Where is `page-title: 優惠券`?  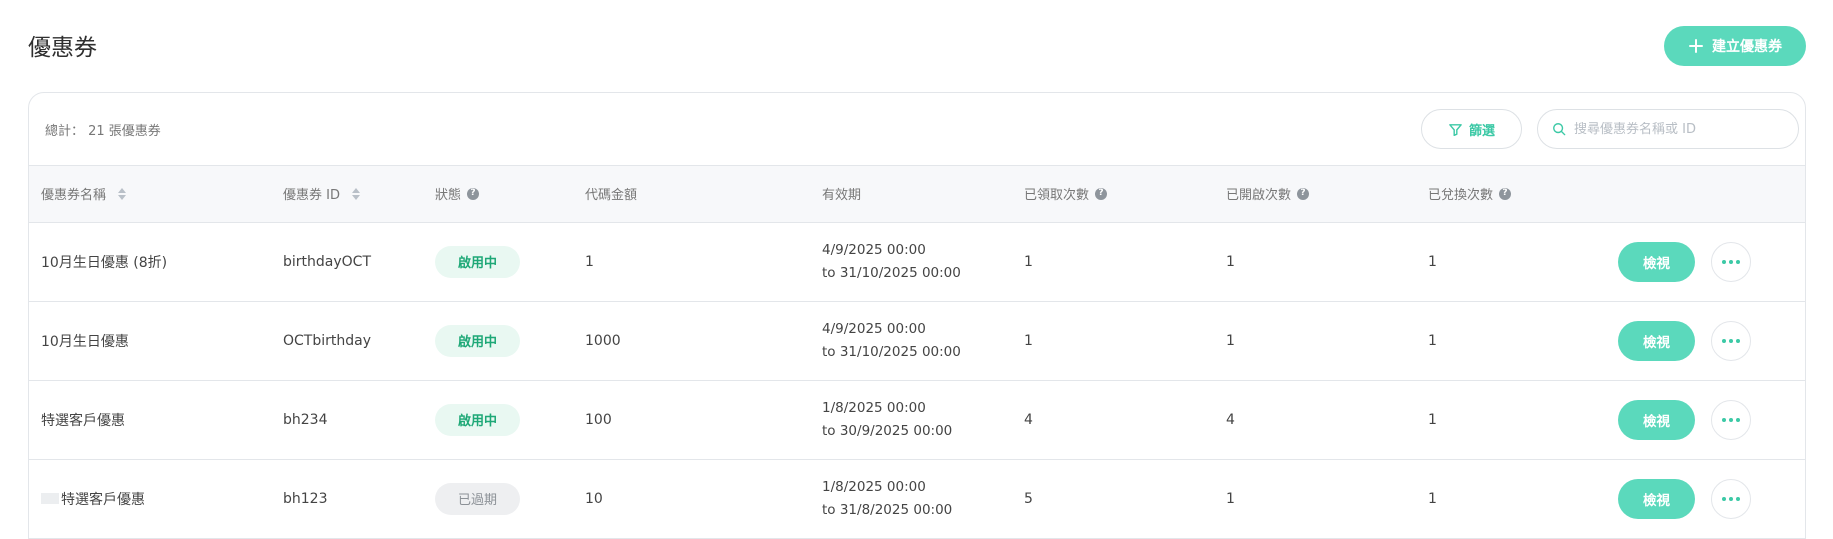
page-title: 優惠券 is located at coordinates (62, 48).